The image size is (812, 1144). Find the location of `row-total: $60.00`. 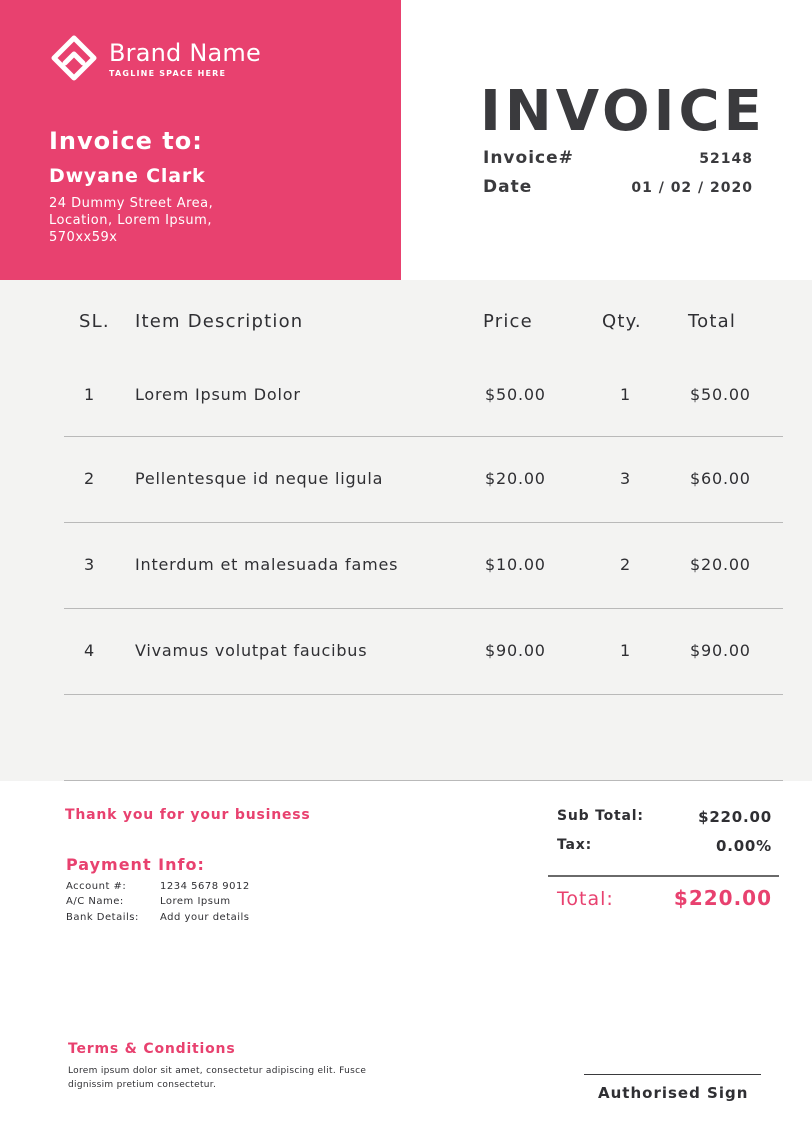

row-total: $60.00 is located at coordinates (720, 478).